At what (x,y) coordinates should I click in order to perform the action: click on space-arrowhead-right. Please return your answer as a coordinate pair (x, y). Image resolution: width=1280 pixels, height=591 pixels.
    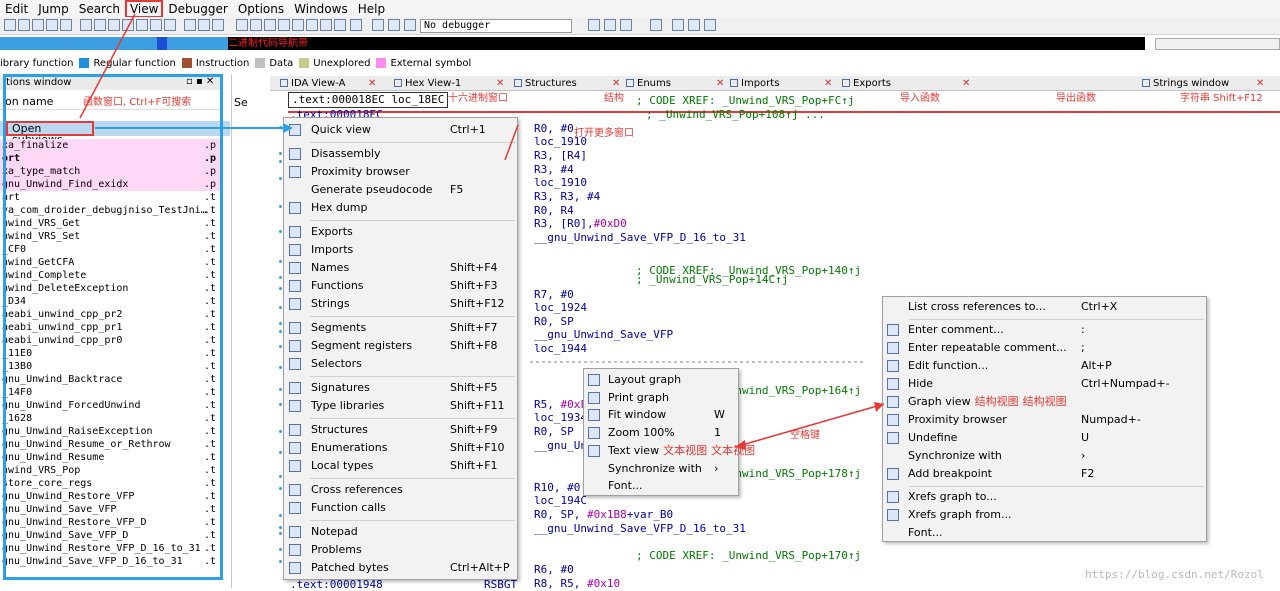
    Looking at the image, I should click on (879, 407).